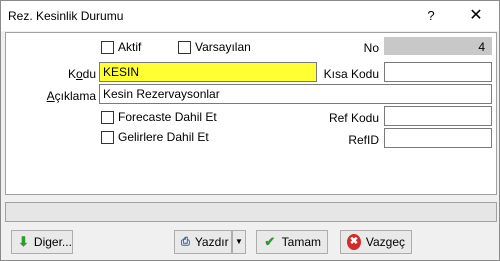  I want to click on no-field: 4, so click(438, 46).